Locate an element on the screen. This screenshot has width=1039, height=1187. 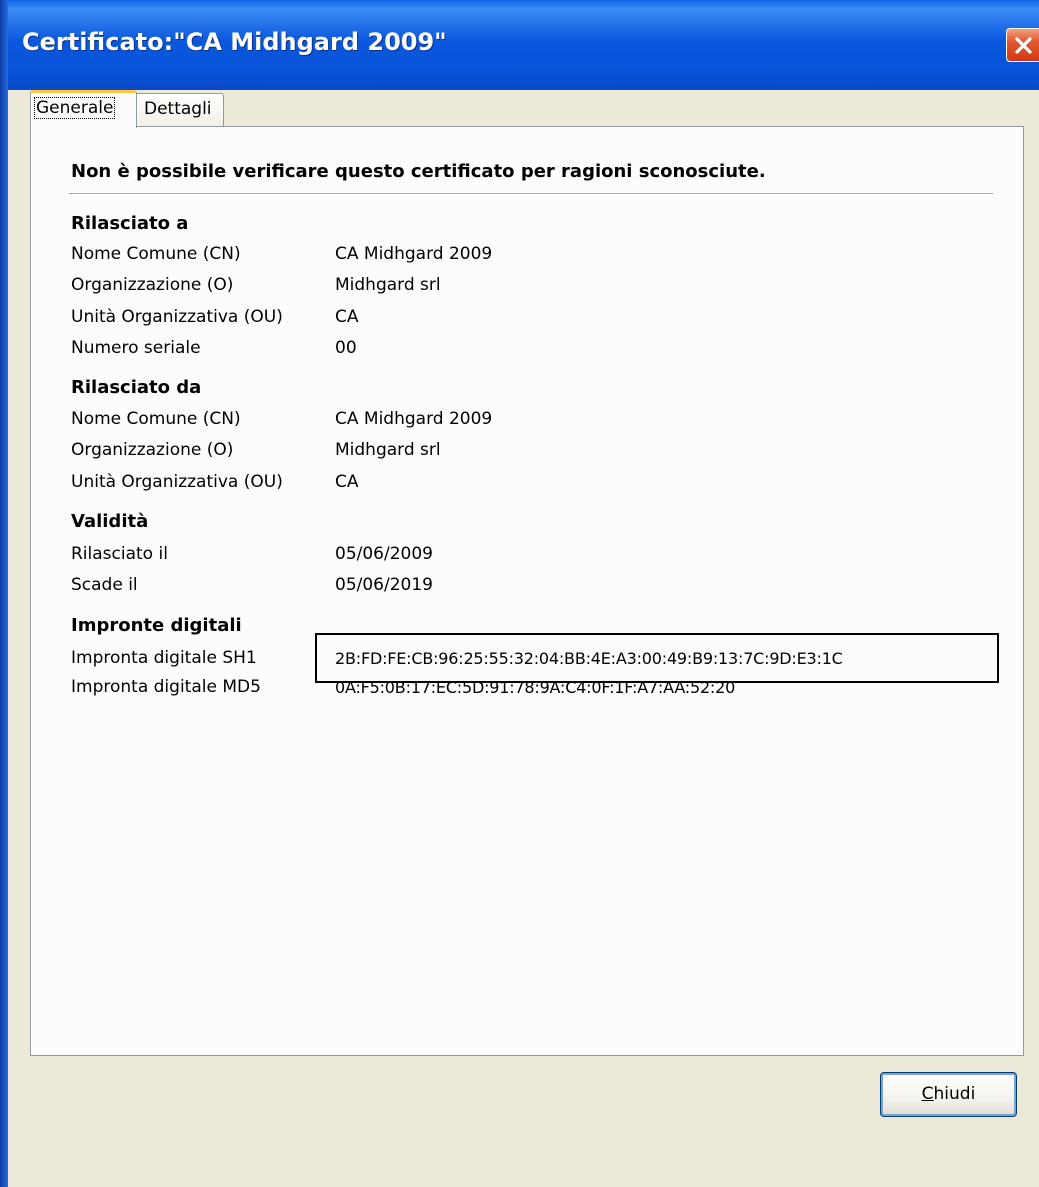
issued-to-o-label: Organizzazione (O) is located at coordinates (152, 285).